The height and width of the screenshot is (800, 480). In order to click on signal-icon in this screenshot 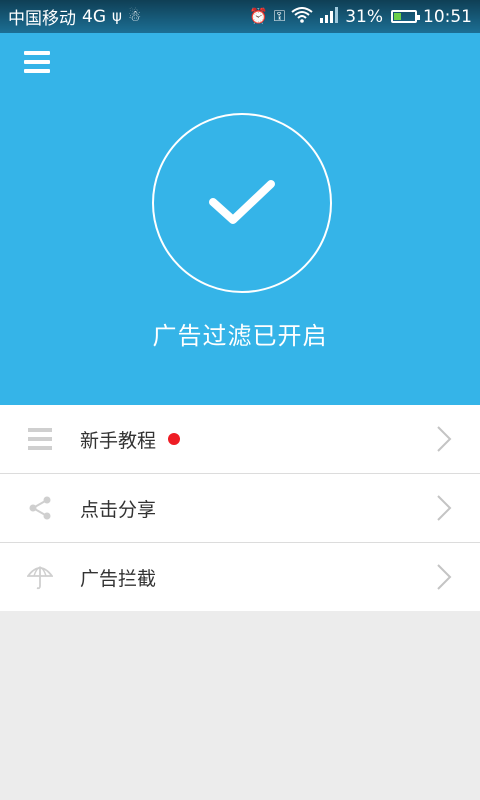, I will do `click(329, 16)`.